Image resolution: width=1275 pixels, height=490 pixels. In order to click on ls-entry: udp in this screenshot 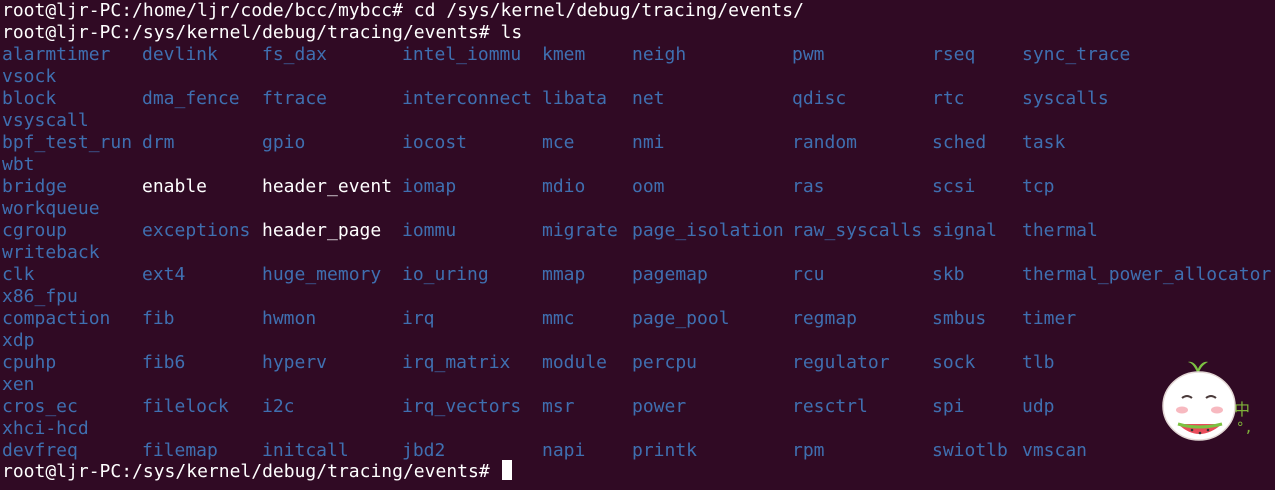, I will do `click(1038, 406)`.